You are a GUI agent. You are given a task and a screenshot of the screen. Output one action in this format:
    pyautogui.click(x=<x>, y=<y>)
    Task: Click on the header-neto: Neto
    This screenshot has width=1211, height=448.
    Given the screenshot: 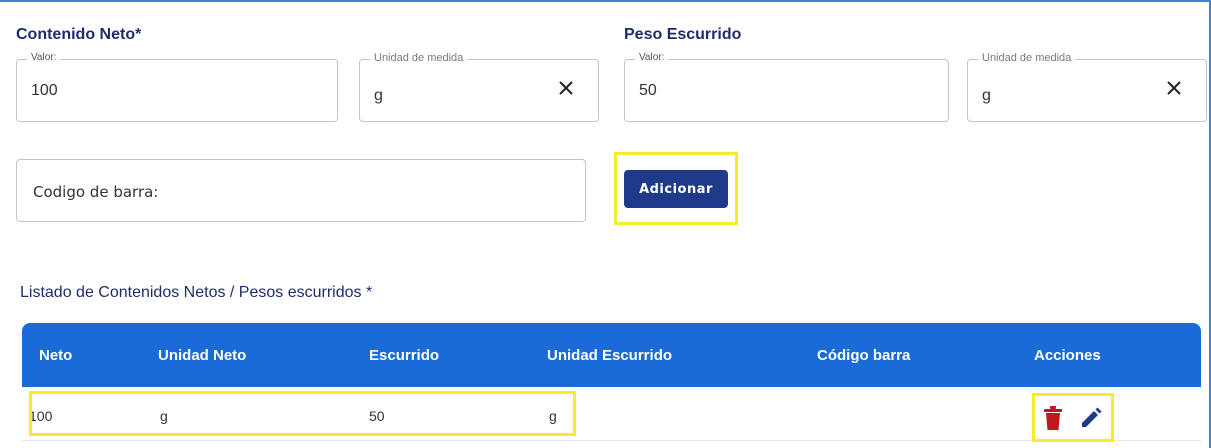 What is the action you would take?
    pyautogui.click(x=56, y=355)
    